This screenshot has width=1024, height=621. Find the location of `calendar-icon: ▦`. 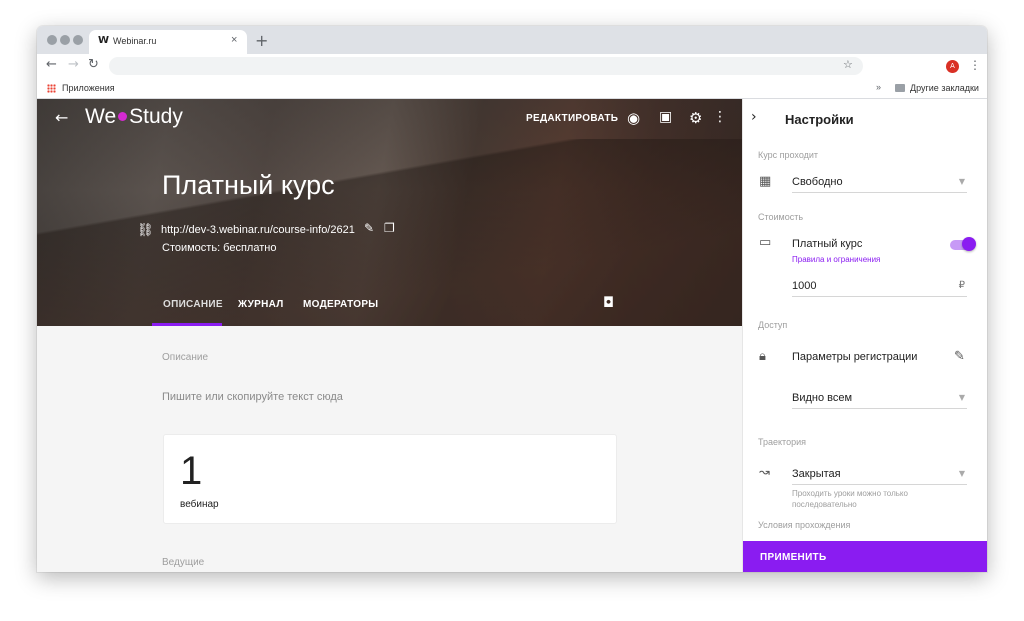

calendar-icon: ▦ is located at coordinates (765, 181).